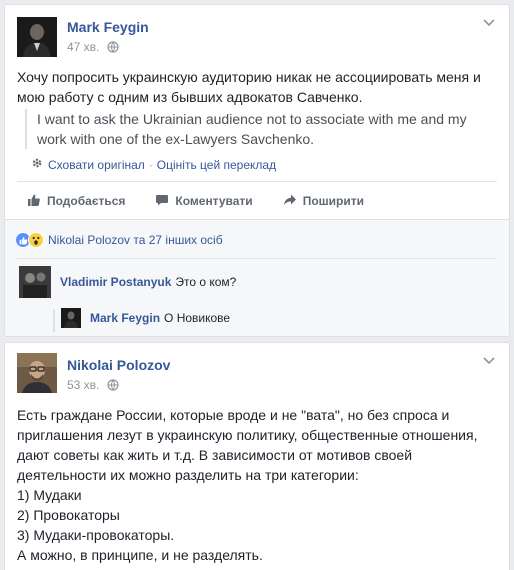 The width and height of the screenshot is (514, 570). I want to click on like-button: Подобається, so click(76, 201).